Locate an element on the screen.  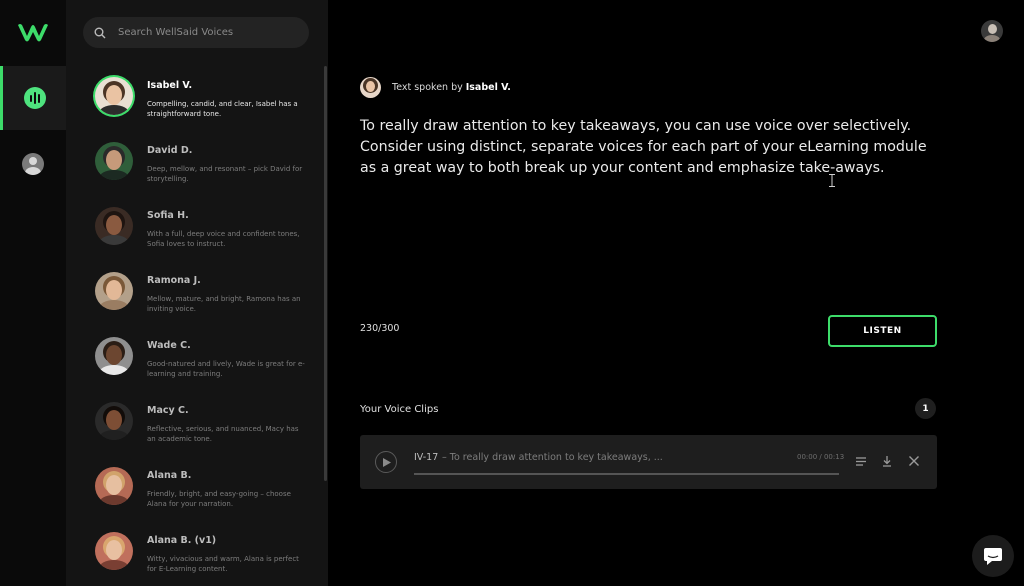
voice-clips-count-badge: 1 is located at coordinates (925, 408).